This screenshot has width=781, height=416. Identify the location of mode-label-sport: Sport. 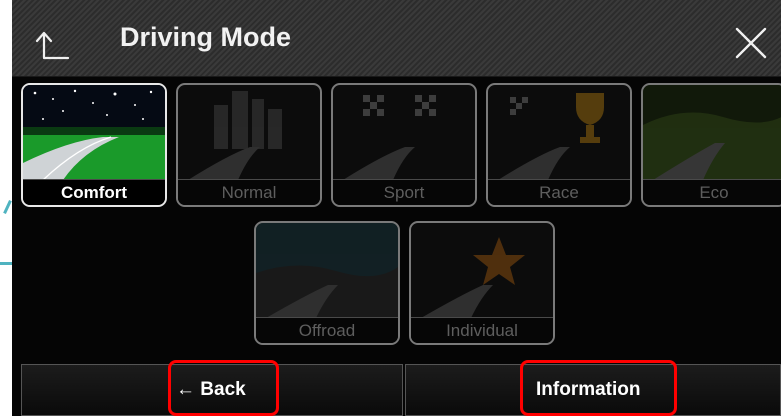
(404, 192).